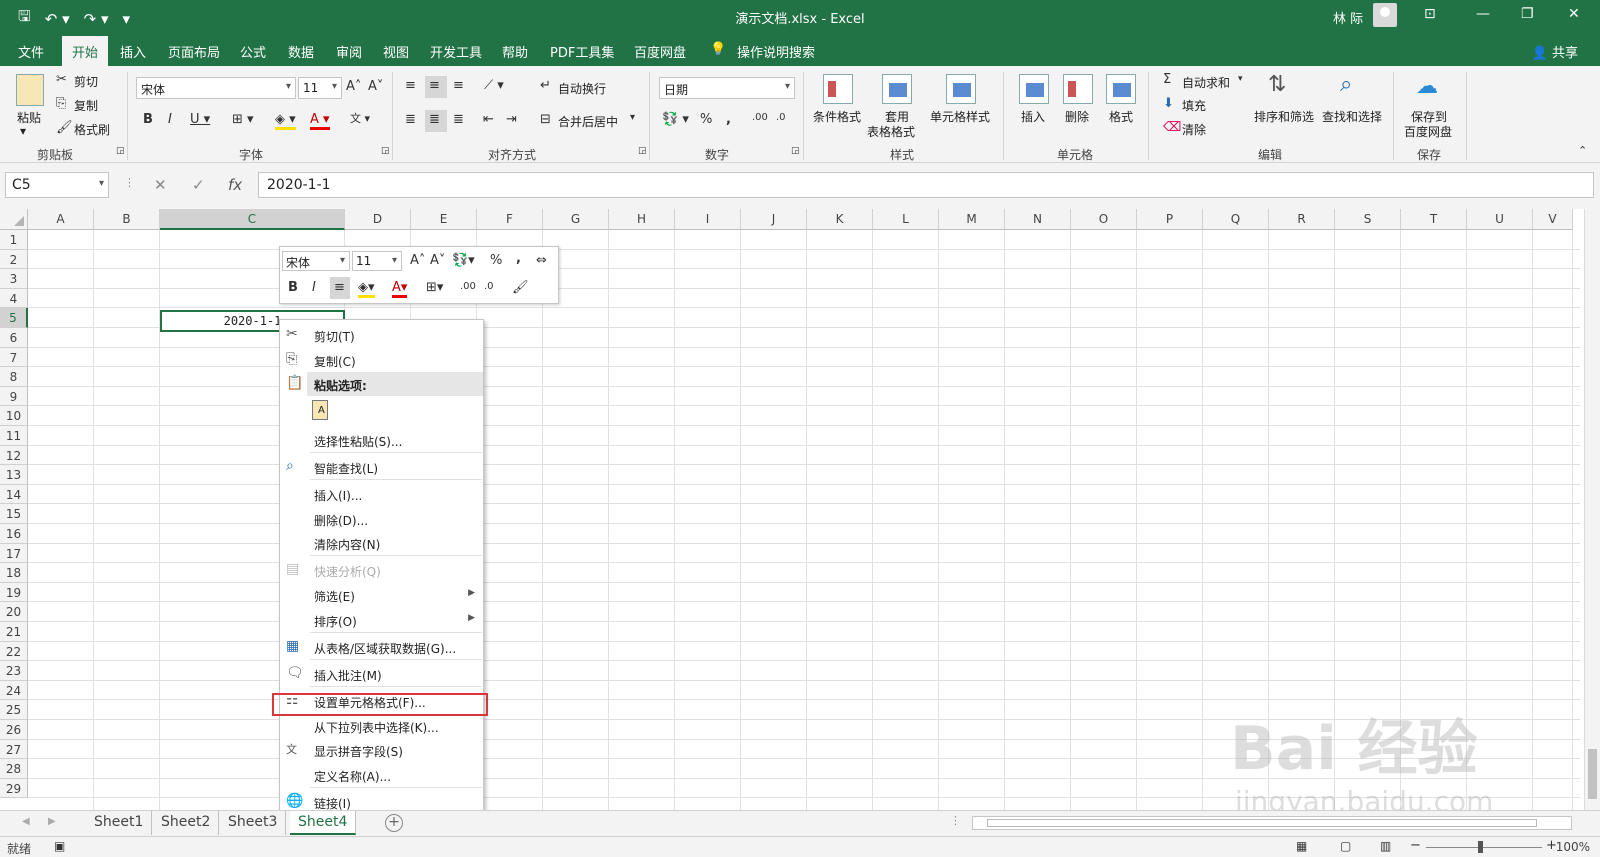 This screenshot has width=1600, height=857. Describe the element at coordinates (381, 360) in the screenshot. I see `menu-copy: ⎘ 复制(C)` at that location.